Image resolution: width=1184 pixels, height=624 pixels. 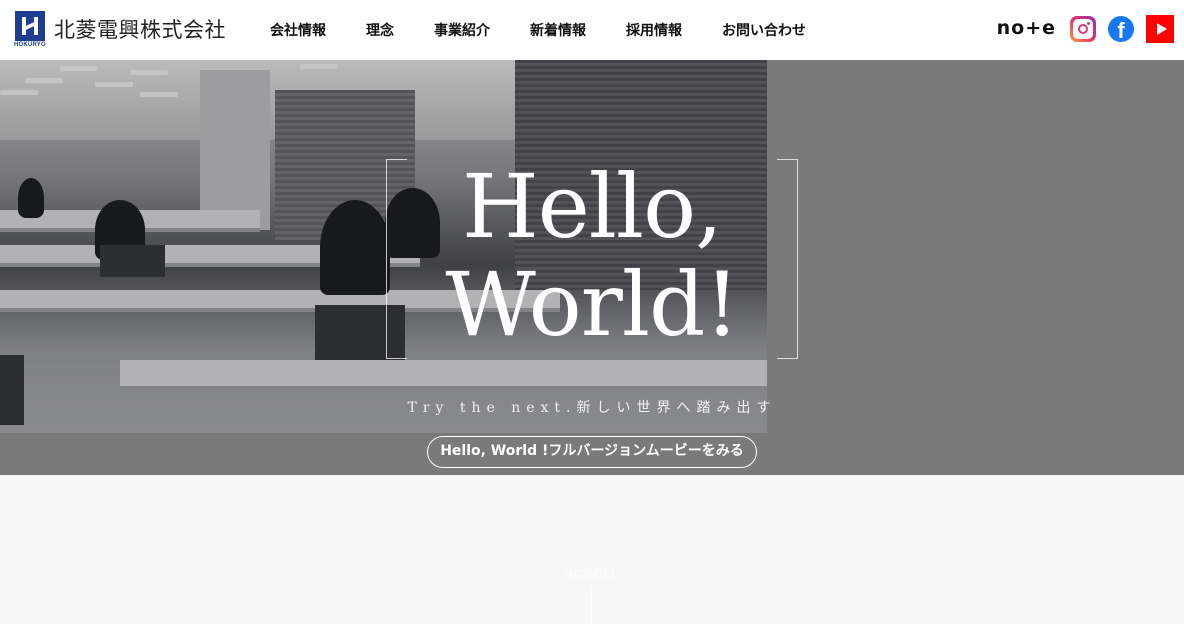 I want to click on hero-headline-line2: World!, so click(x=592, y=304).